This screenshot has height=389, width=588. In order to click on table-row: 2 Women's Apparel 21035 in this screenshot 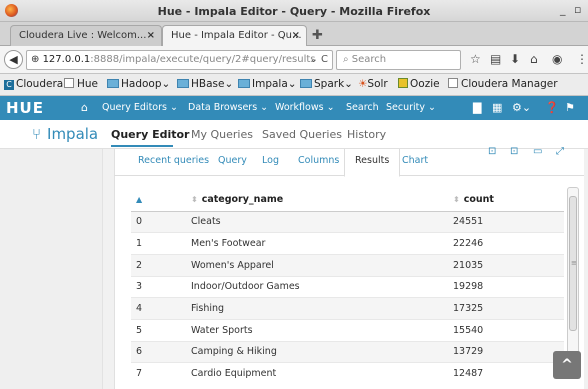, I will do `click(347, 265)`.